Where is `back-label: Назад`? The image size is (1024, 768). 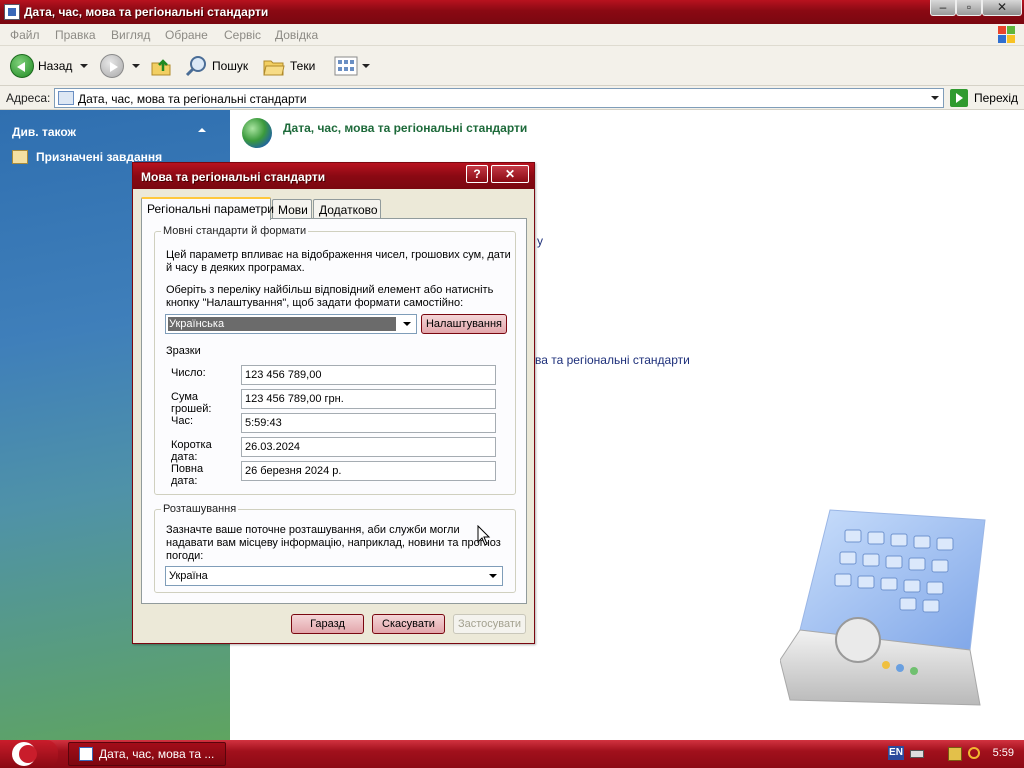 back-label: Назад is located at coordinates (55, 66).